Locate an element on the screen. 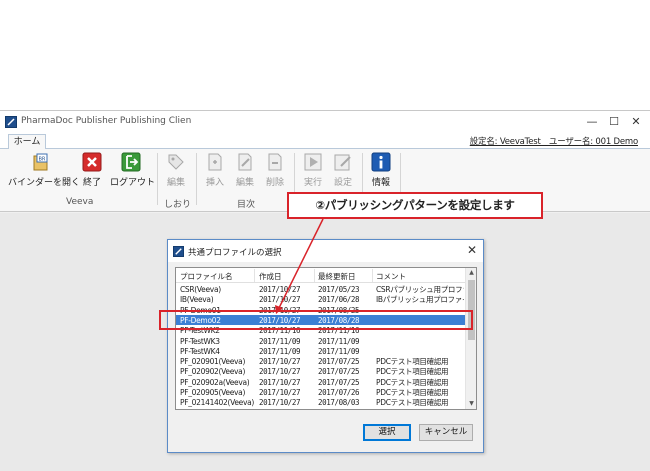 This screenshot has width=650, height=471. updated-date-cell: 2017/05/23 is located at coordinates (339, 289).